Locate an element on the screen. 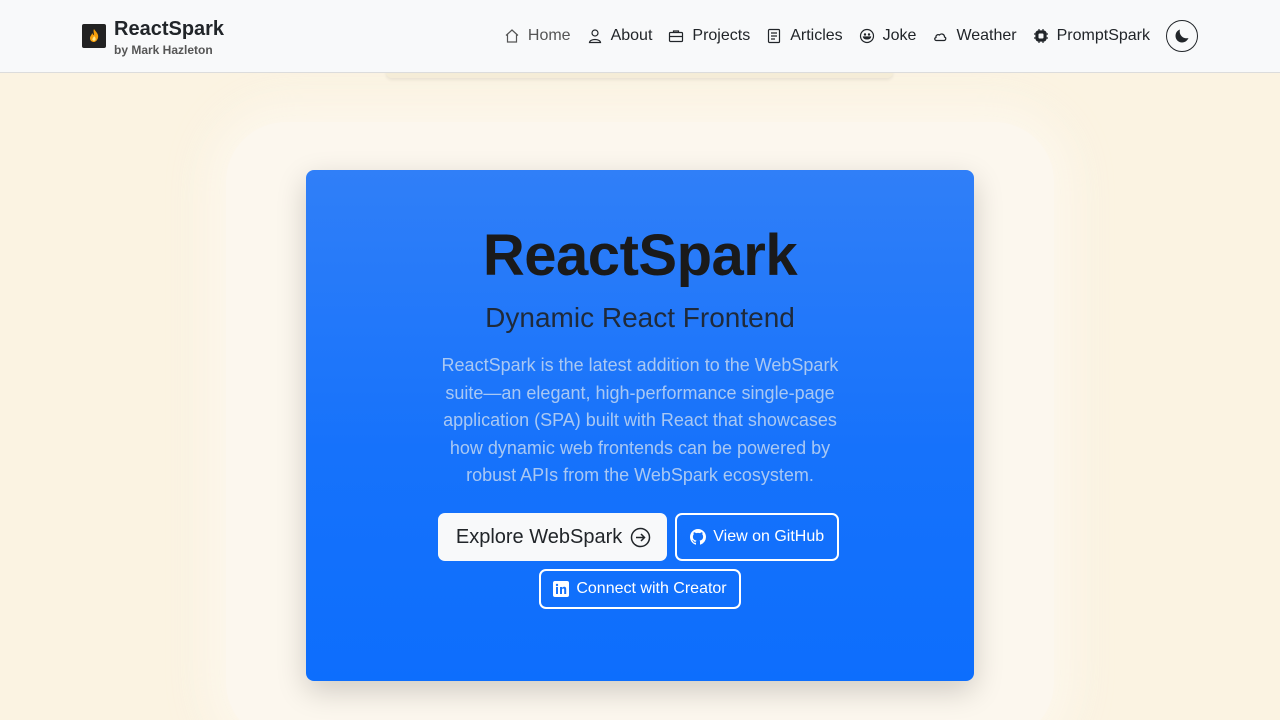 This screenshot has height=720, width=1280. nav-item-weather: Weather is located at coordinates (974, 36).